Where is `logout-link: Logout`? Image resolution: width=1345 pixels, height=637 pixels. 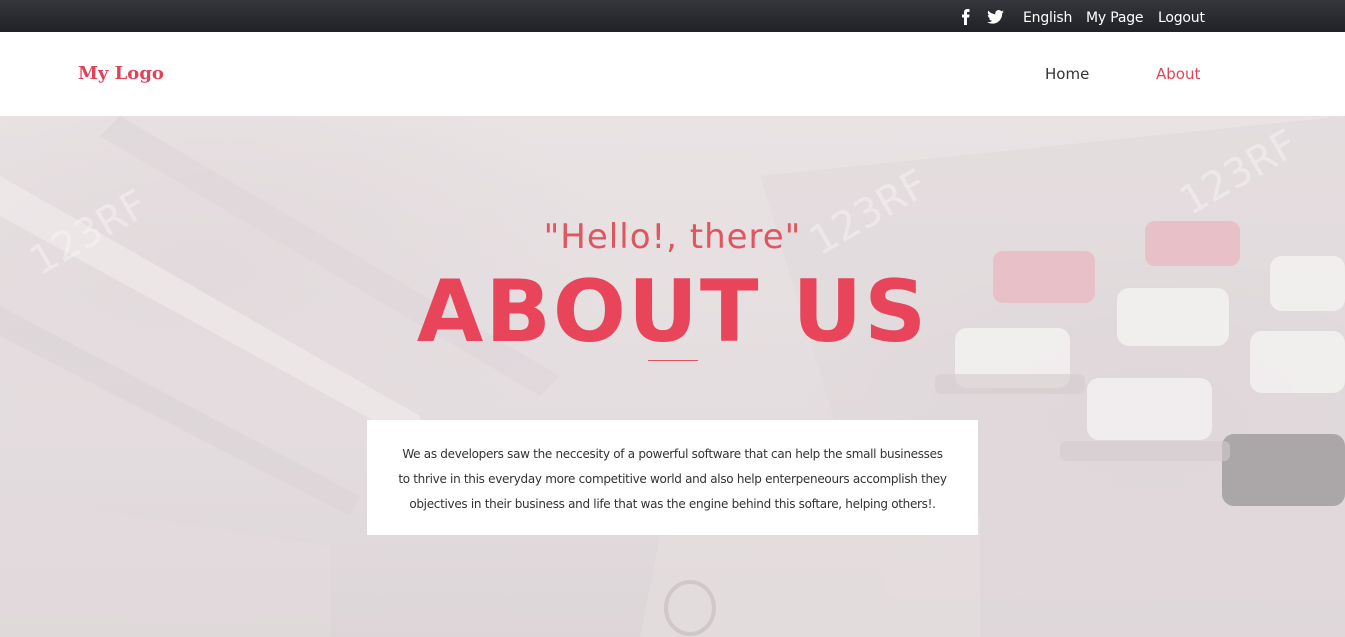
logout-link: Logout is located at coordinates (1181, 18).